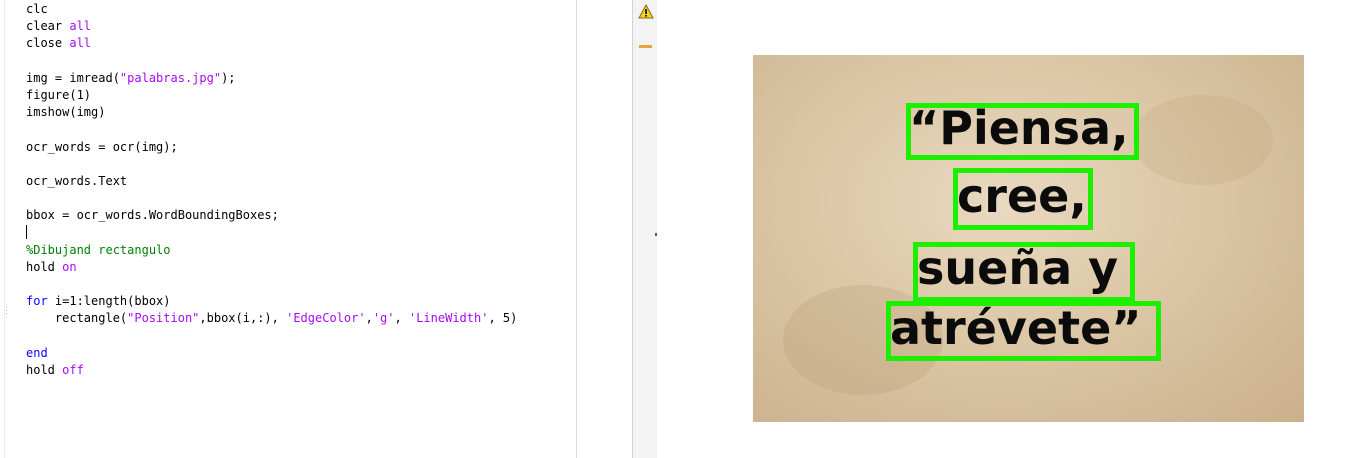 Image resolution: width=1350 pixels, height=458 pixels. I want to click on code-token: bbox = ocr_words.WordBoundingBoxes;, so click(152, 215).